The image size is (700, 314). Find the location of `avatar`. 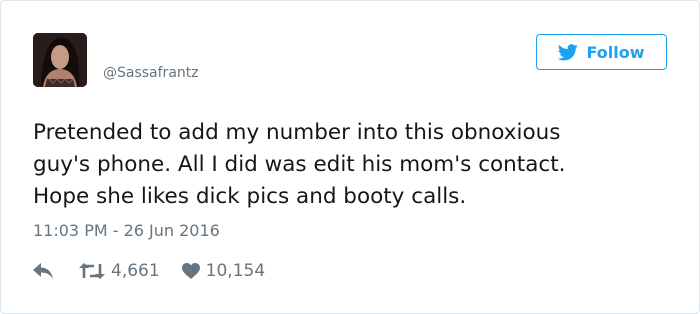

avatar is located at coordinates (60, 60).